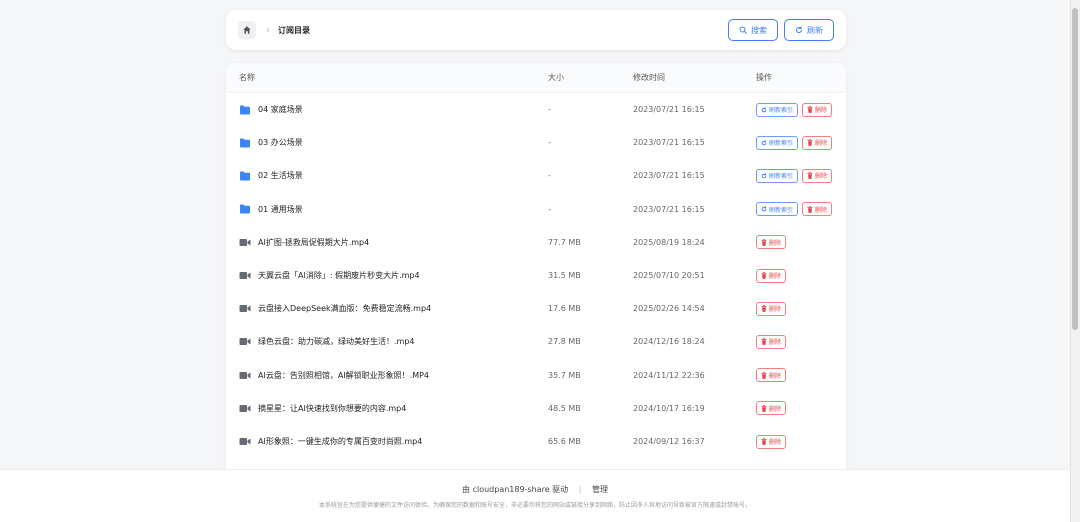 The image size is (1080, 522). I want to click on file-name-cell: 摘星星：让AI快速找到你想要的内容.mp4, so click(322, 408).